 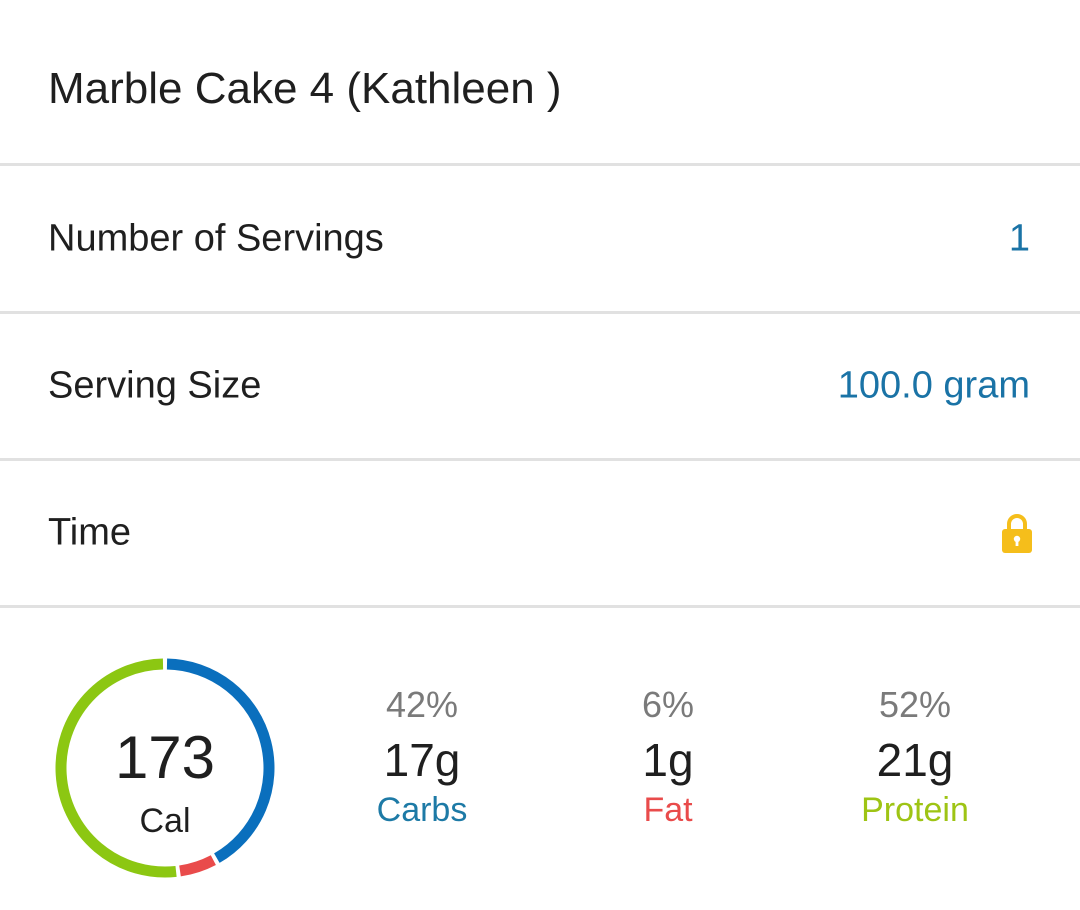 I want to click on fat-percent: 6%, so click(x=668, y=704).